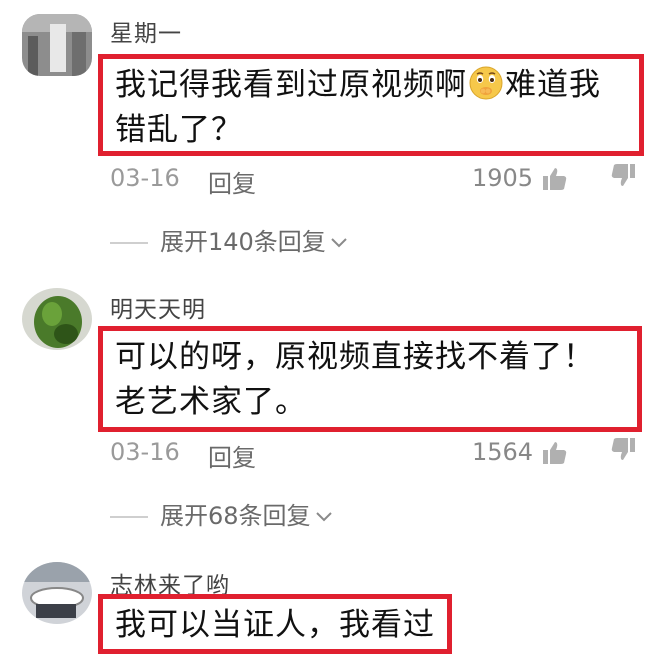 This screenshot has width=660, height=654. What do you see at coordinates (380, 454) in the screenshot?
I see `comment-meta: 03-16 回复 1564` at bounding box center [380, 454].